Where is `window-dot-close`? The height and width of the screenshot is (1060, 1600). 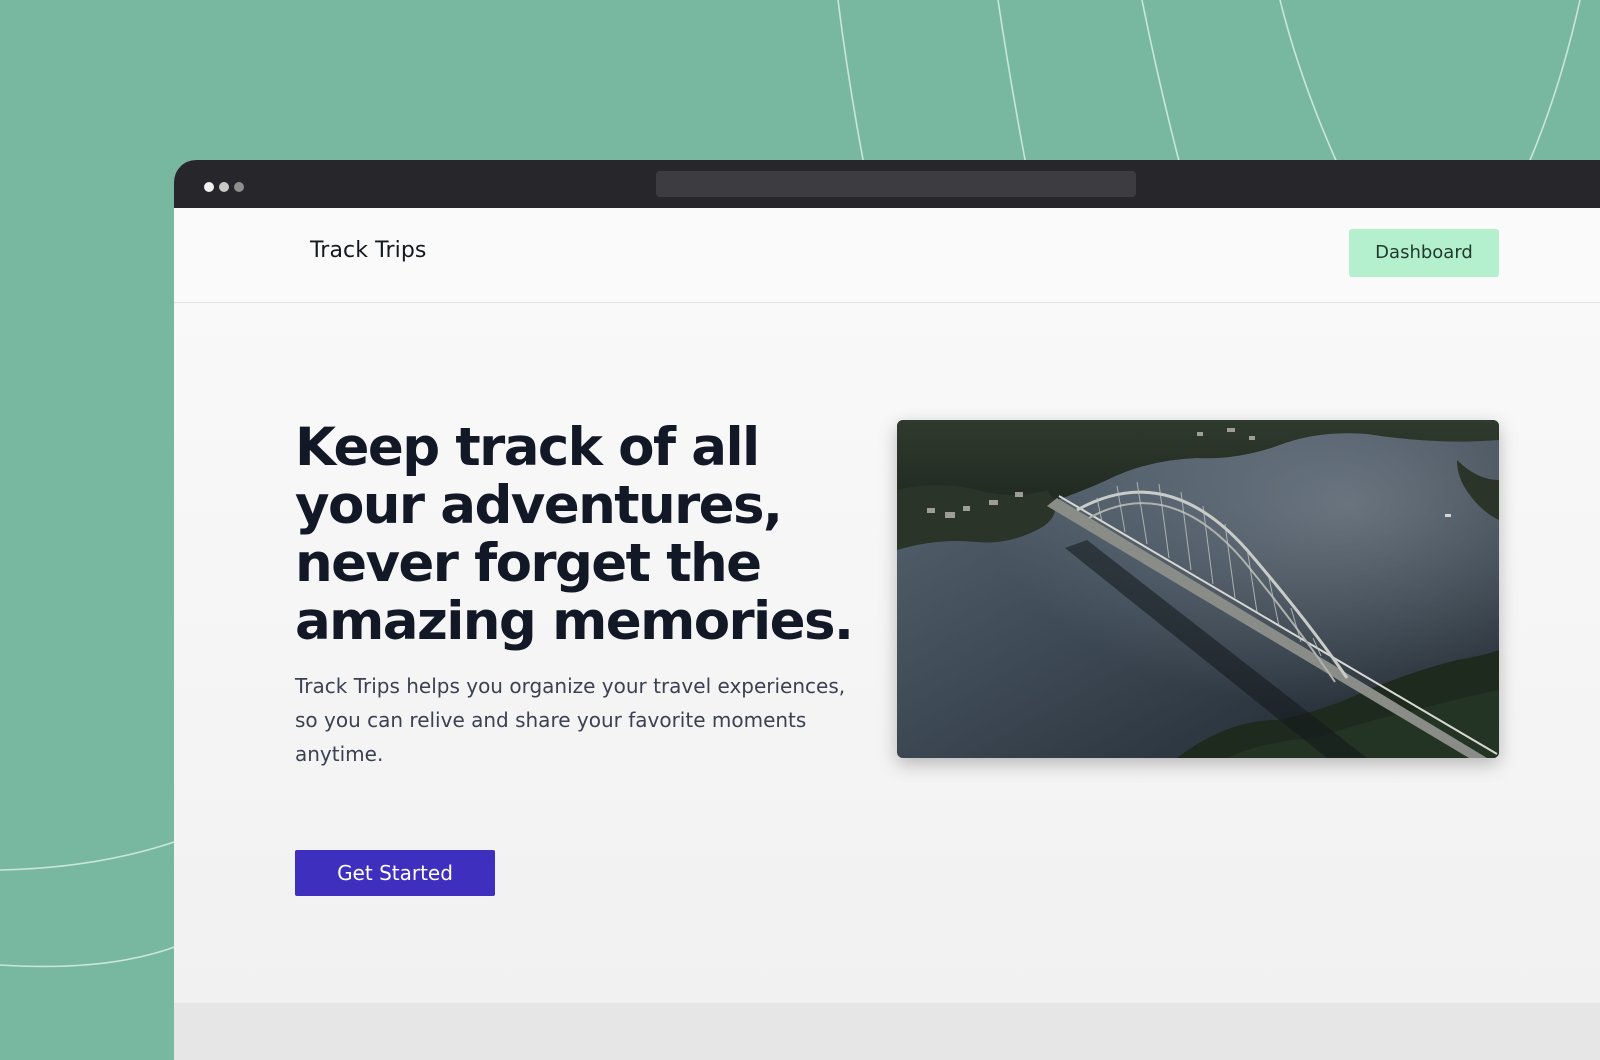
window-dot-close is located at coordinates (209, 187).